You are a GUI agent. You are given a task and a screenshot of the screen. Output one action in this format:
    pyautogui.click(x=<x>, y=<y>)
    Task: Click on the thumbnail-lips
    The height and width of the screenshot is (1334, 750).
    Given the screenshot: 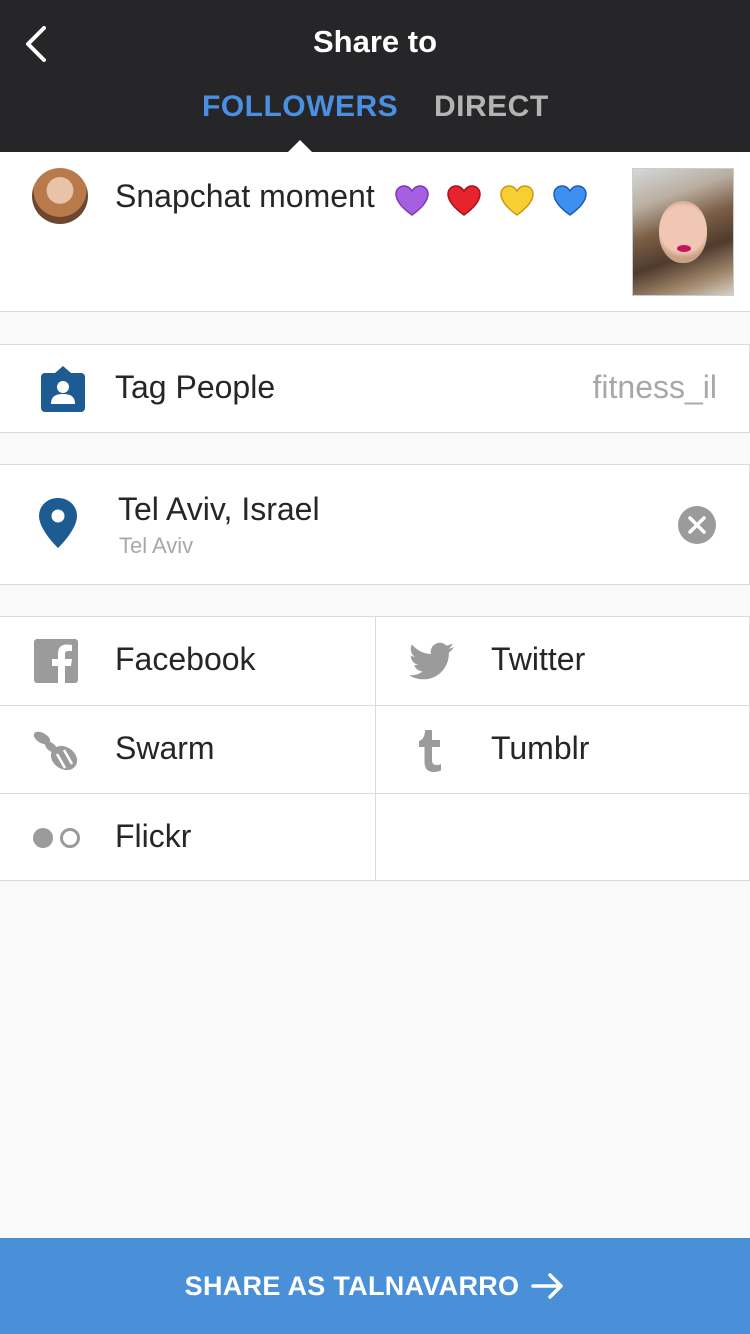 What is the action you would take?
    pyautogui.click(x=684, y=248)
    